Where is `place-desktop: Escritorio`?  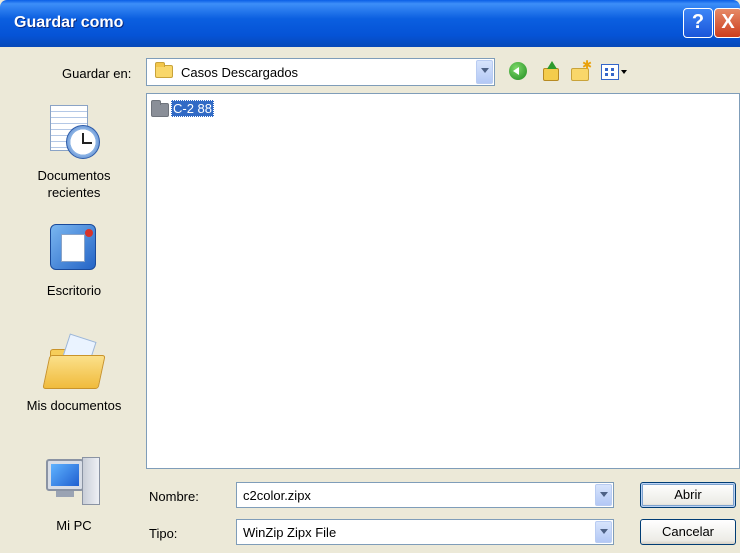
place-desktop: Escritorio is located at coordinates (74, 258).